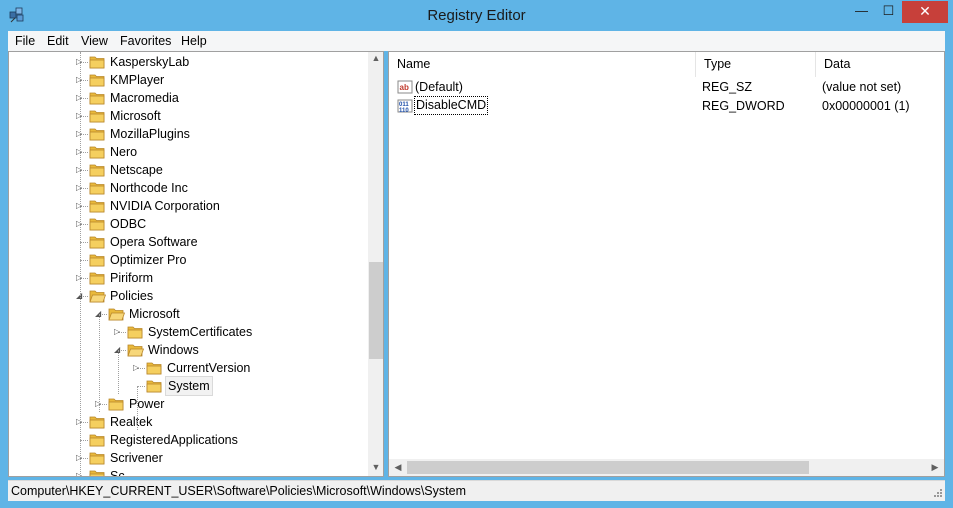 The width and height of the screenshot is (953, 508). I want to click on minimize-button: —, so click(861, 12).